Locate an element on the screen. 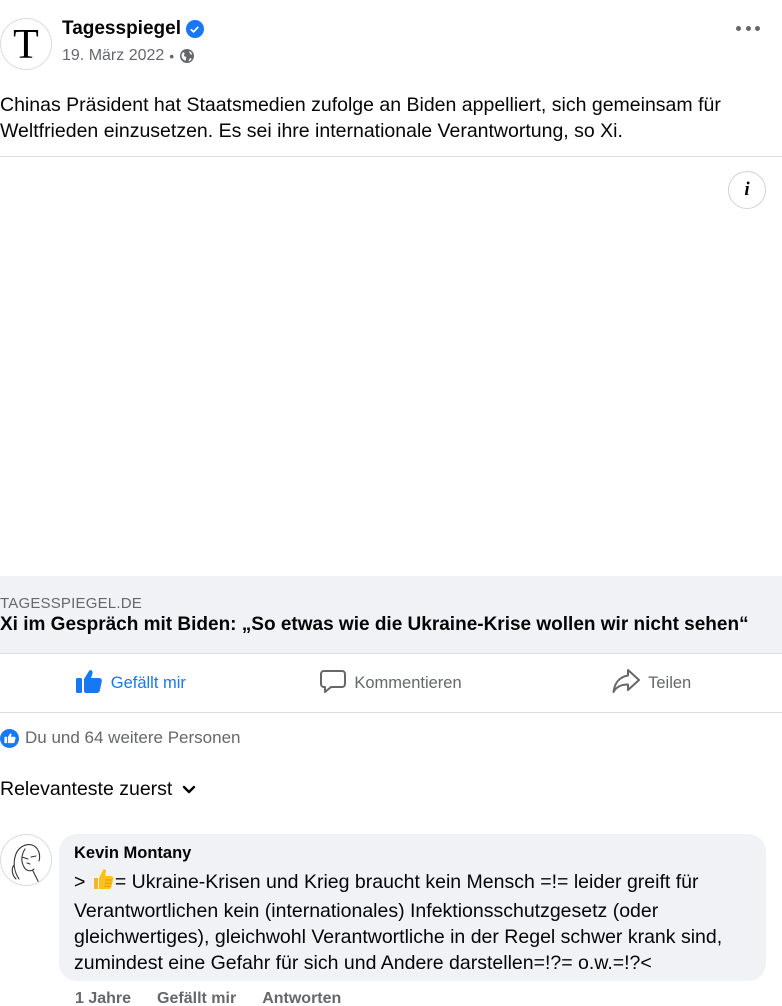 The height and width of the screenshot is (1006, 782). link-domain: TAGESSPIEGEL.DE is located at coordinates (71, 603).